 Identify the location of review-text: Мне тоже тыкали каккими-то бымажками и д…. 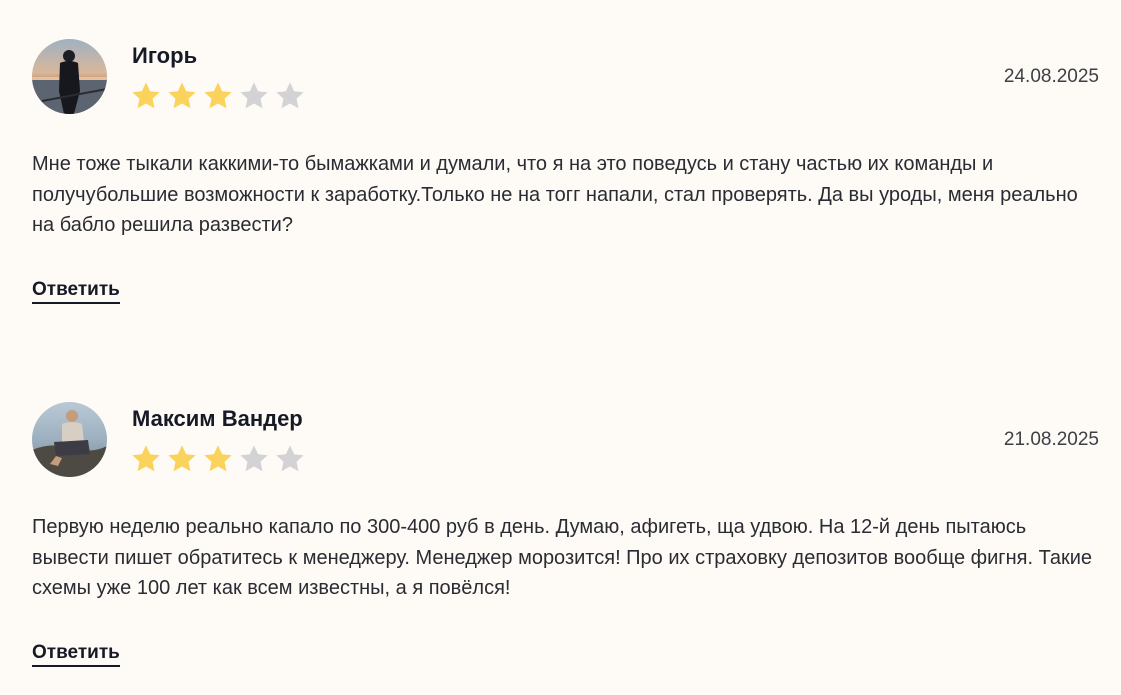
(555, 194).